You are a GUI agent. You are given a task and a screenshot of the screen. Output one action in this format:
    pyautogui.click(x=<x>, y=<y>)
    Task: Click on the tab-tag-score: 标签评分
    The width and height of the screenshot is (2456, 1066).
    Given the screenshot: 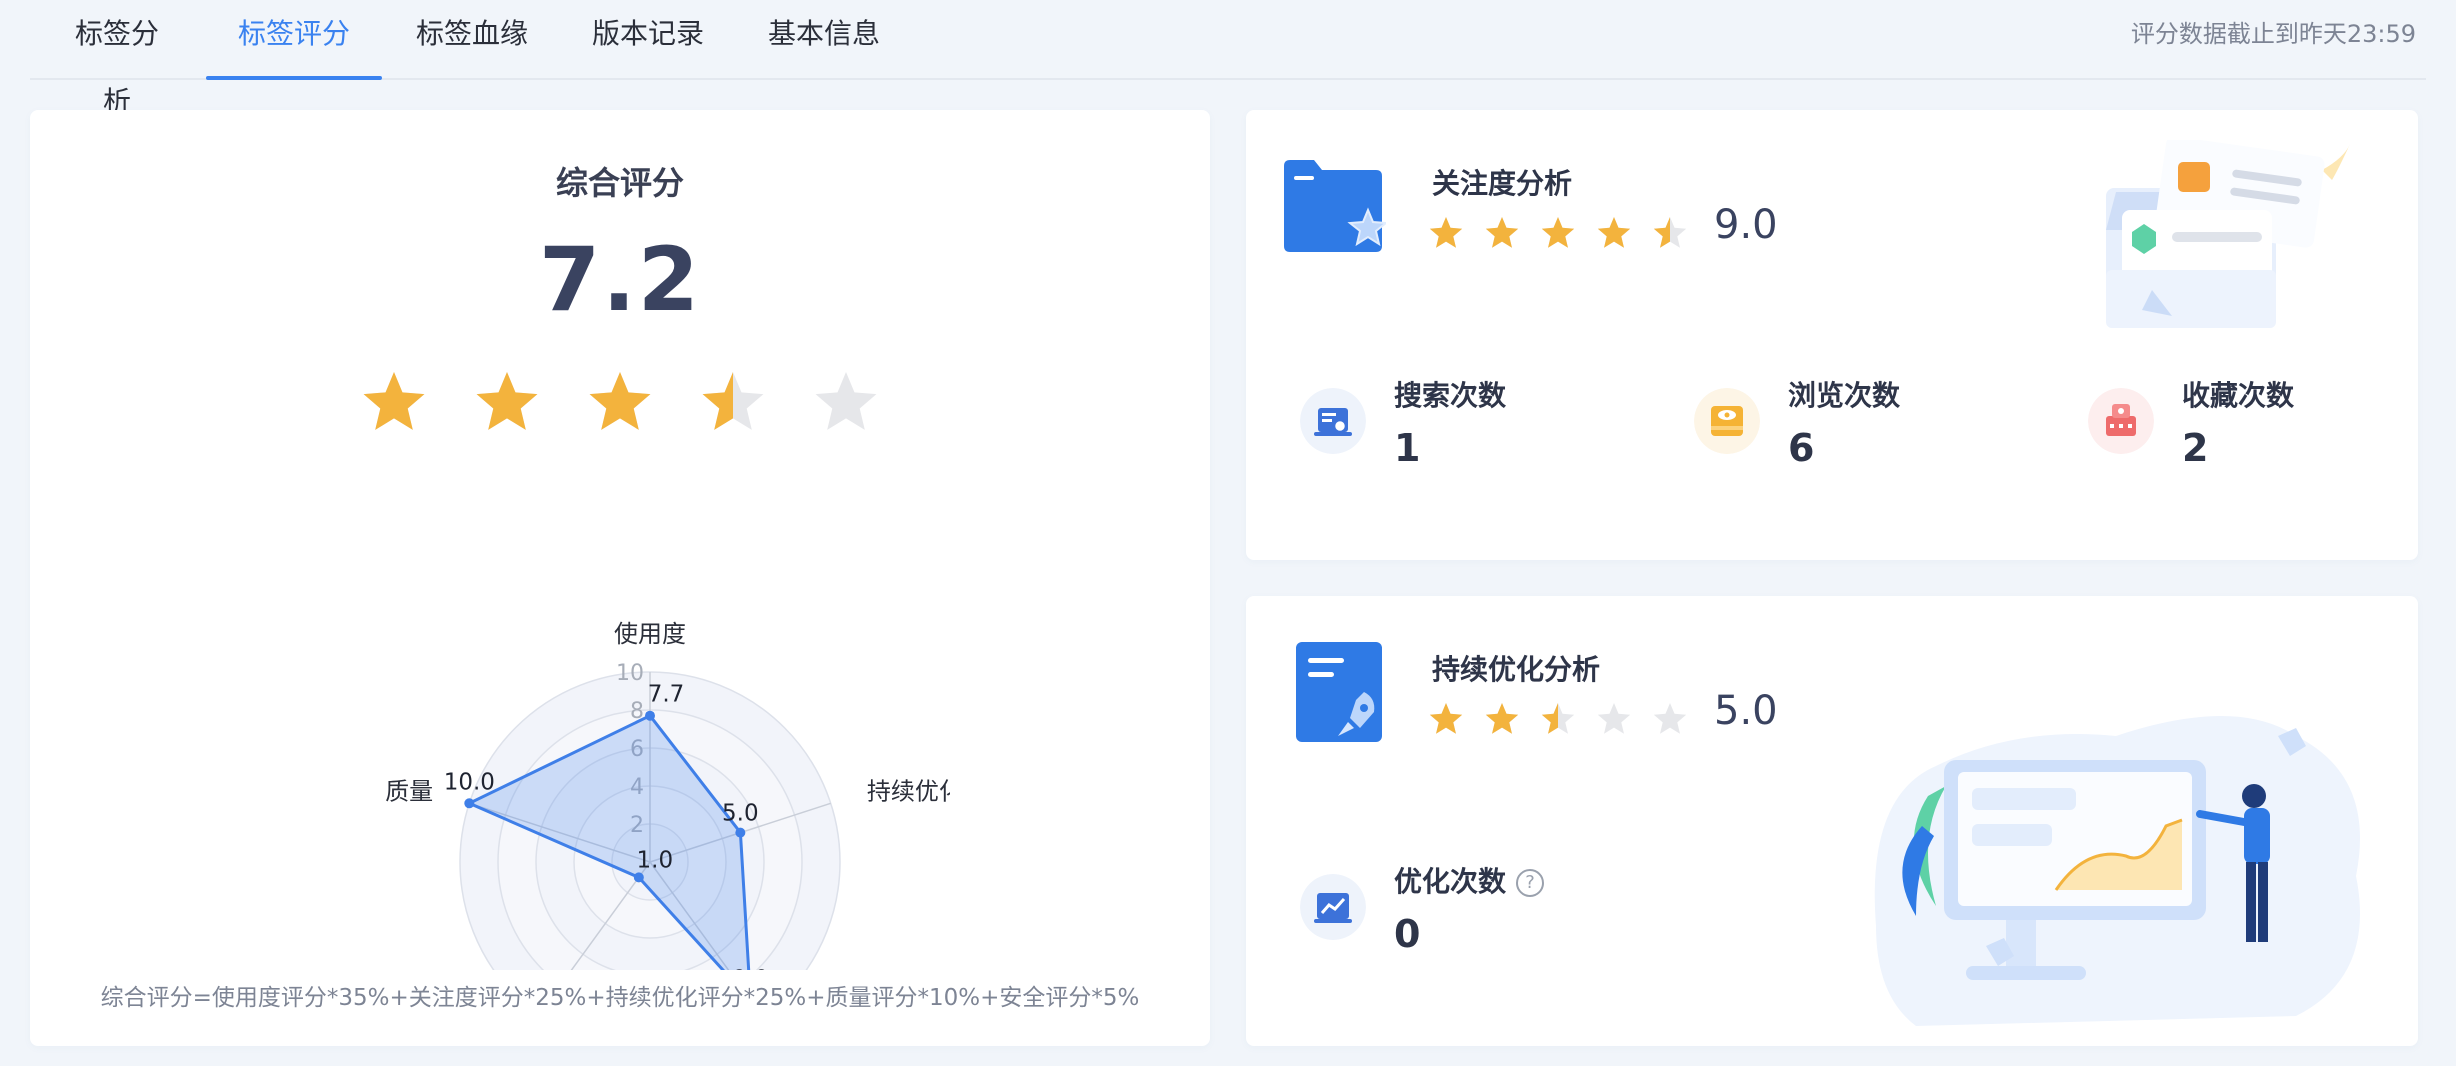 What is the action you would take?
    pyautogui.click(x=294, y=40)
    